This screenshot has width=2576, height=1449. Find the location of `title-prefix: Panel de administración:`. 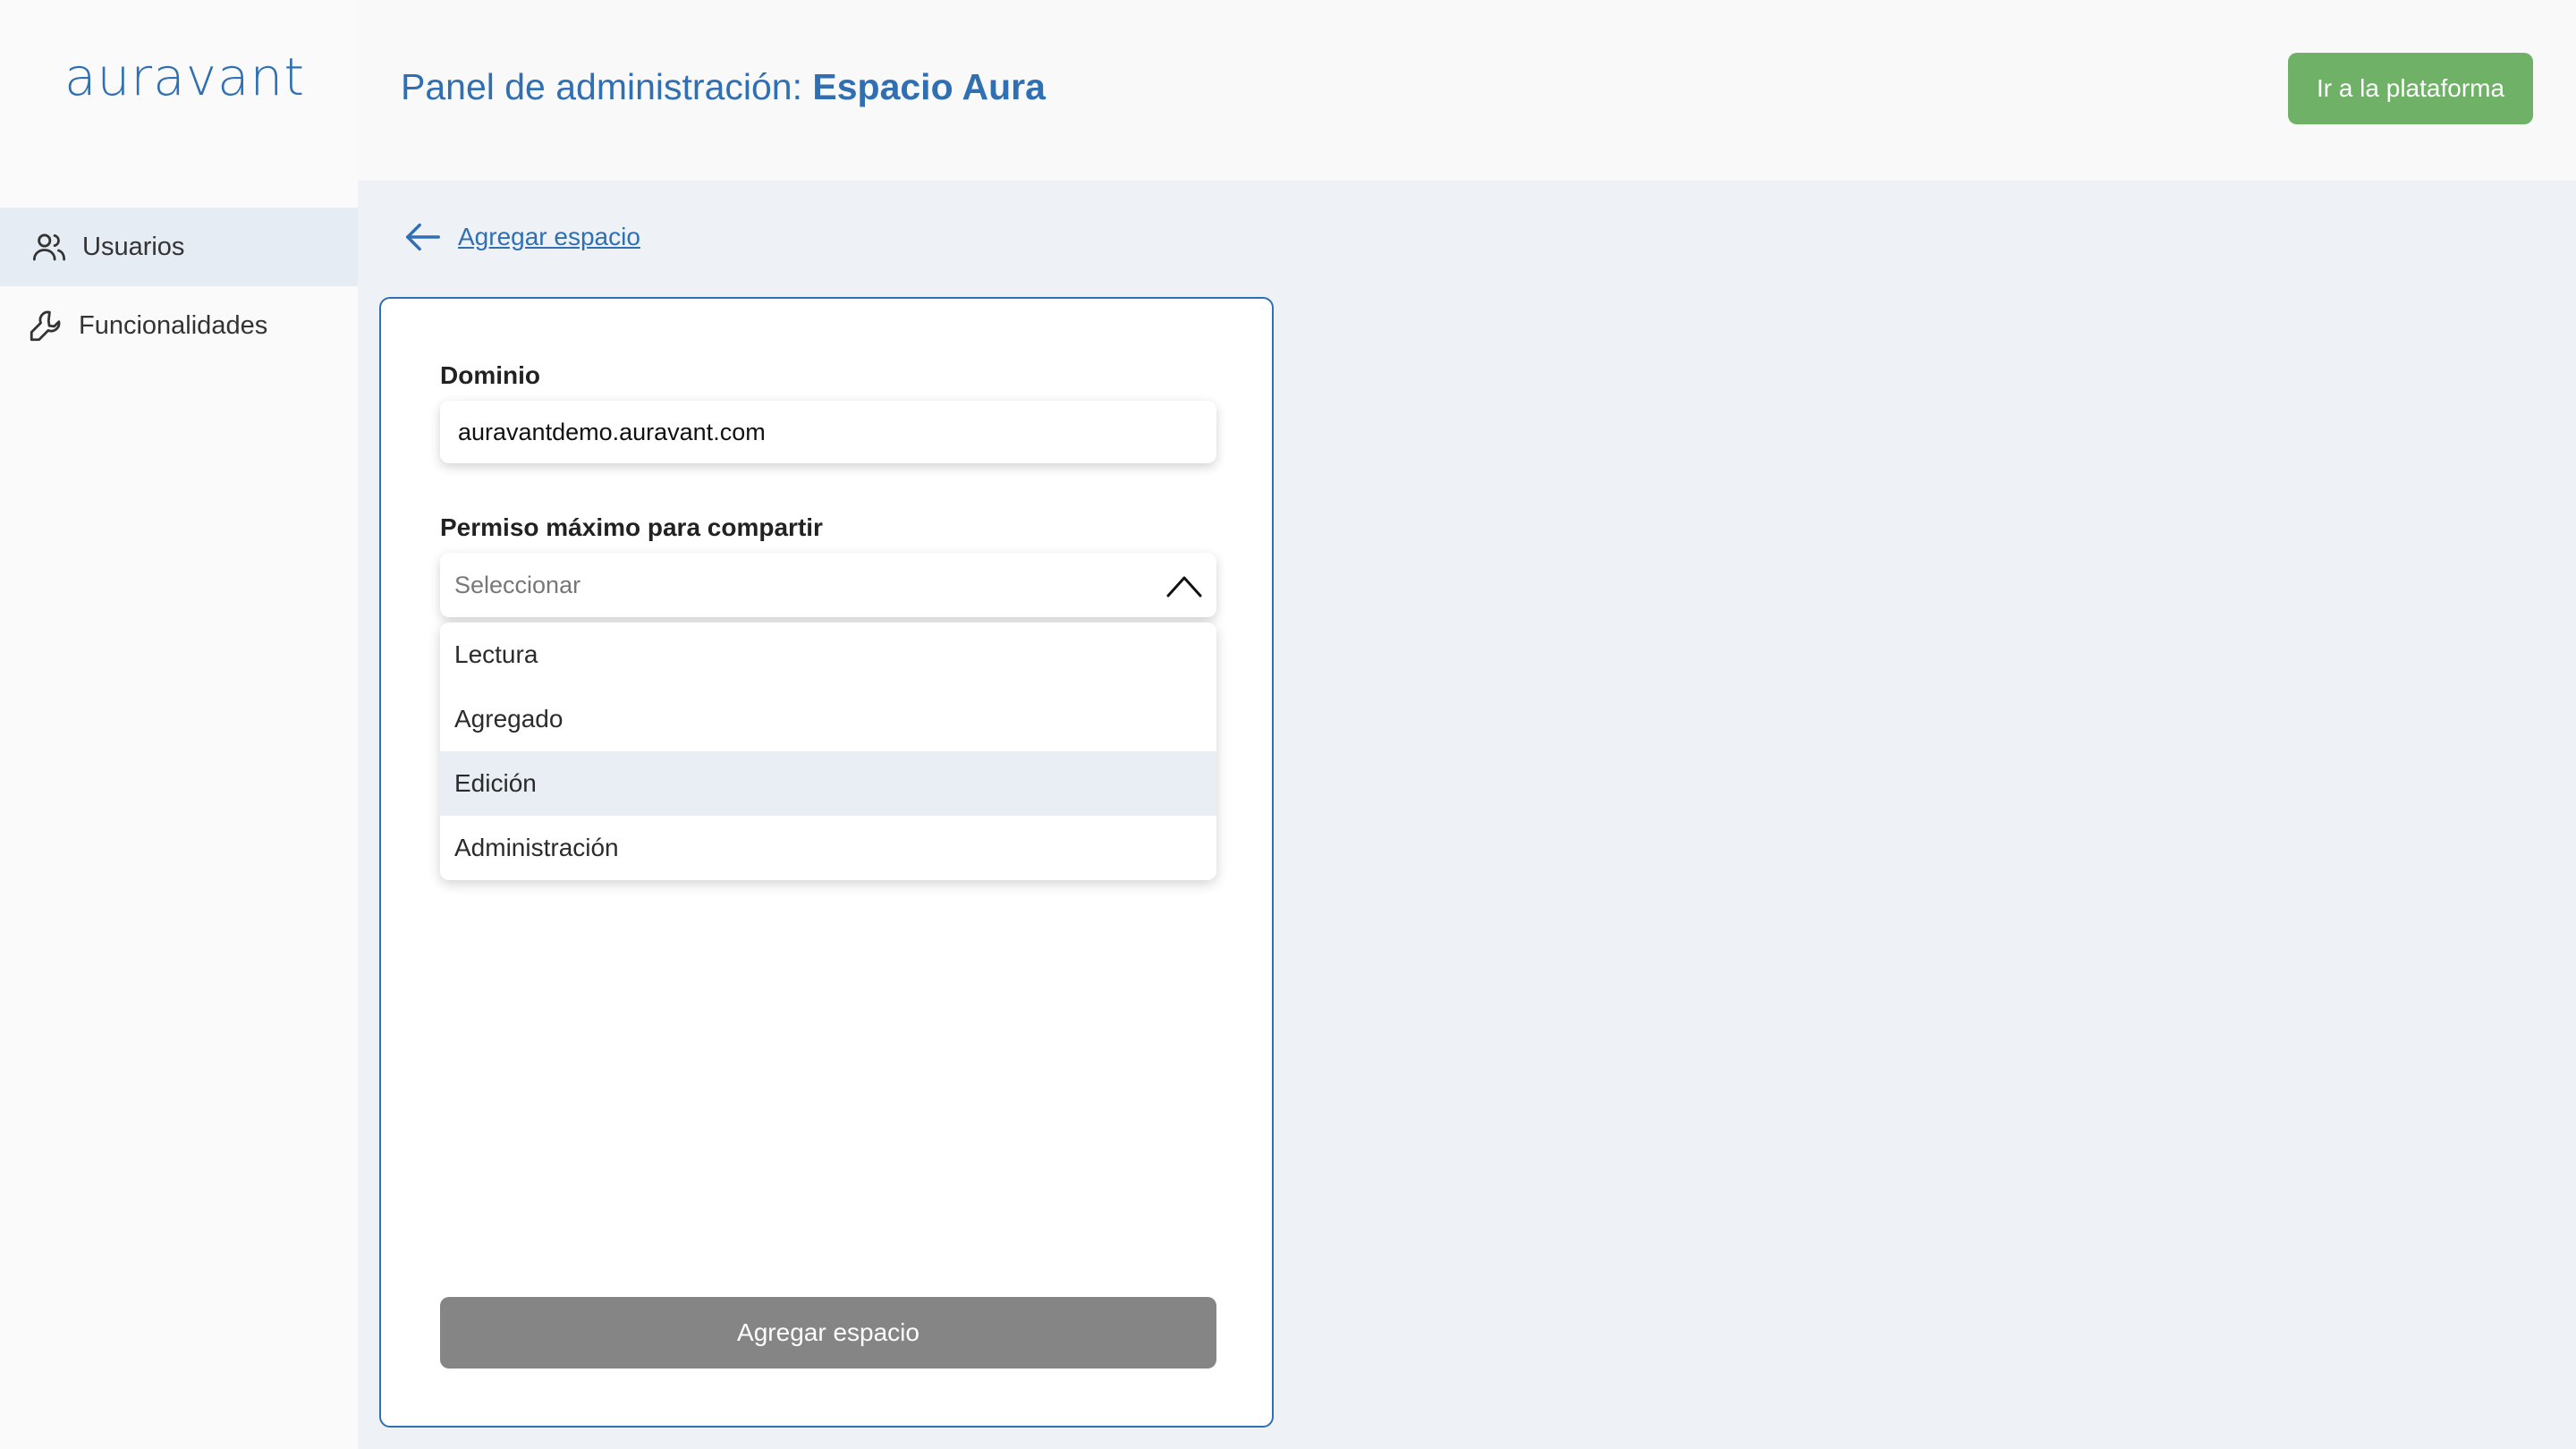

title-prefix: Panel de administración: is located at coordinates (607, 86).